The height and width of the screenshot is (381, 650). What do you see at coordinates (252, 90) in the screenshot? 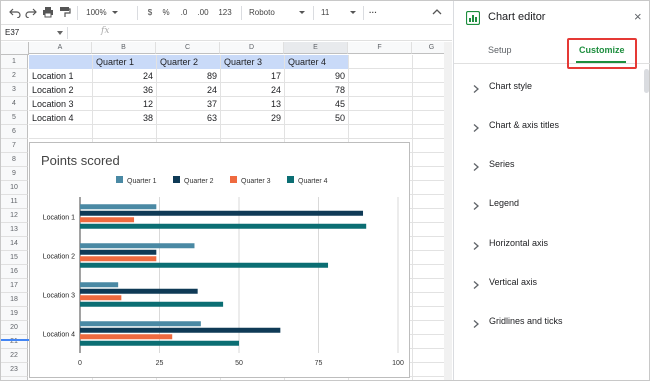
I see `cell-d3: 24` at bounding box center [252, 90].